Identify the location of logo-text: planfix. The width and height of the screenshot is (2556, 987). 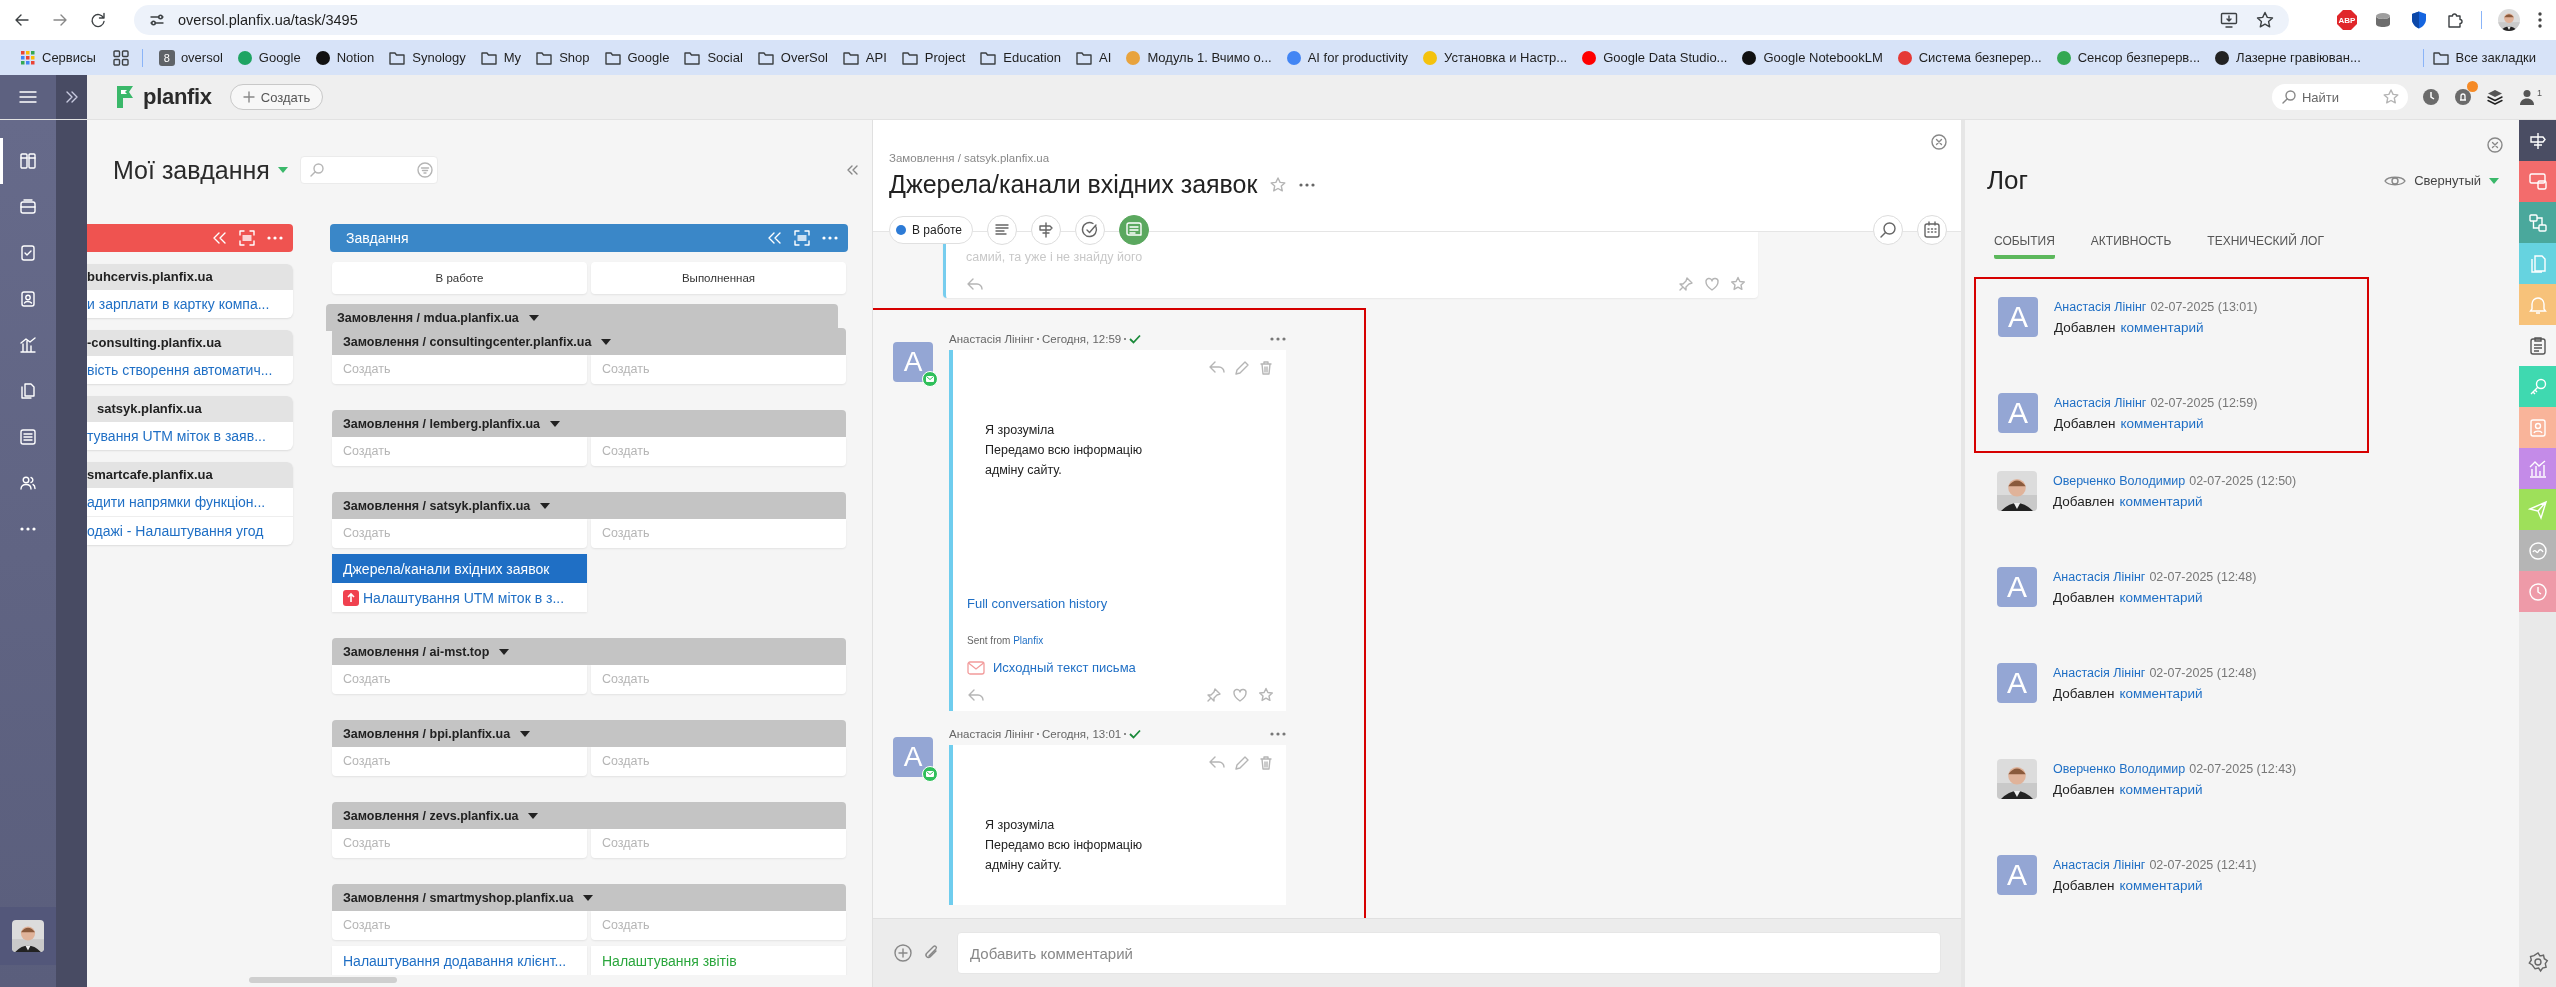
(177, 97).